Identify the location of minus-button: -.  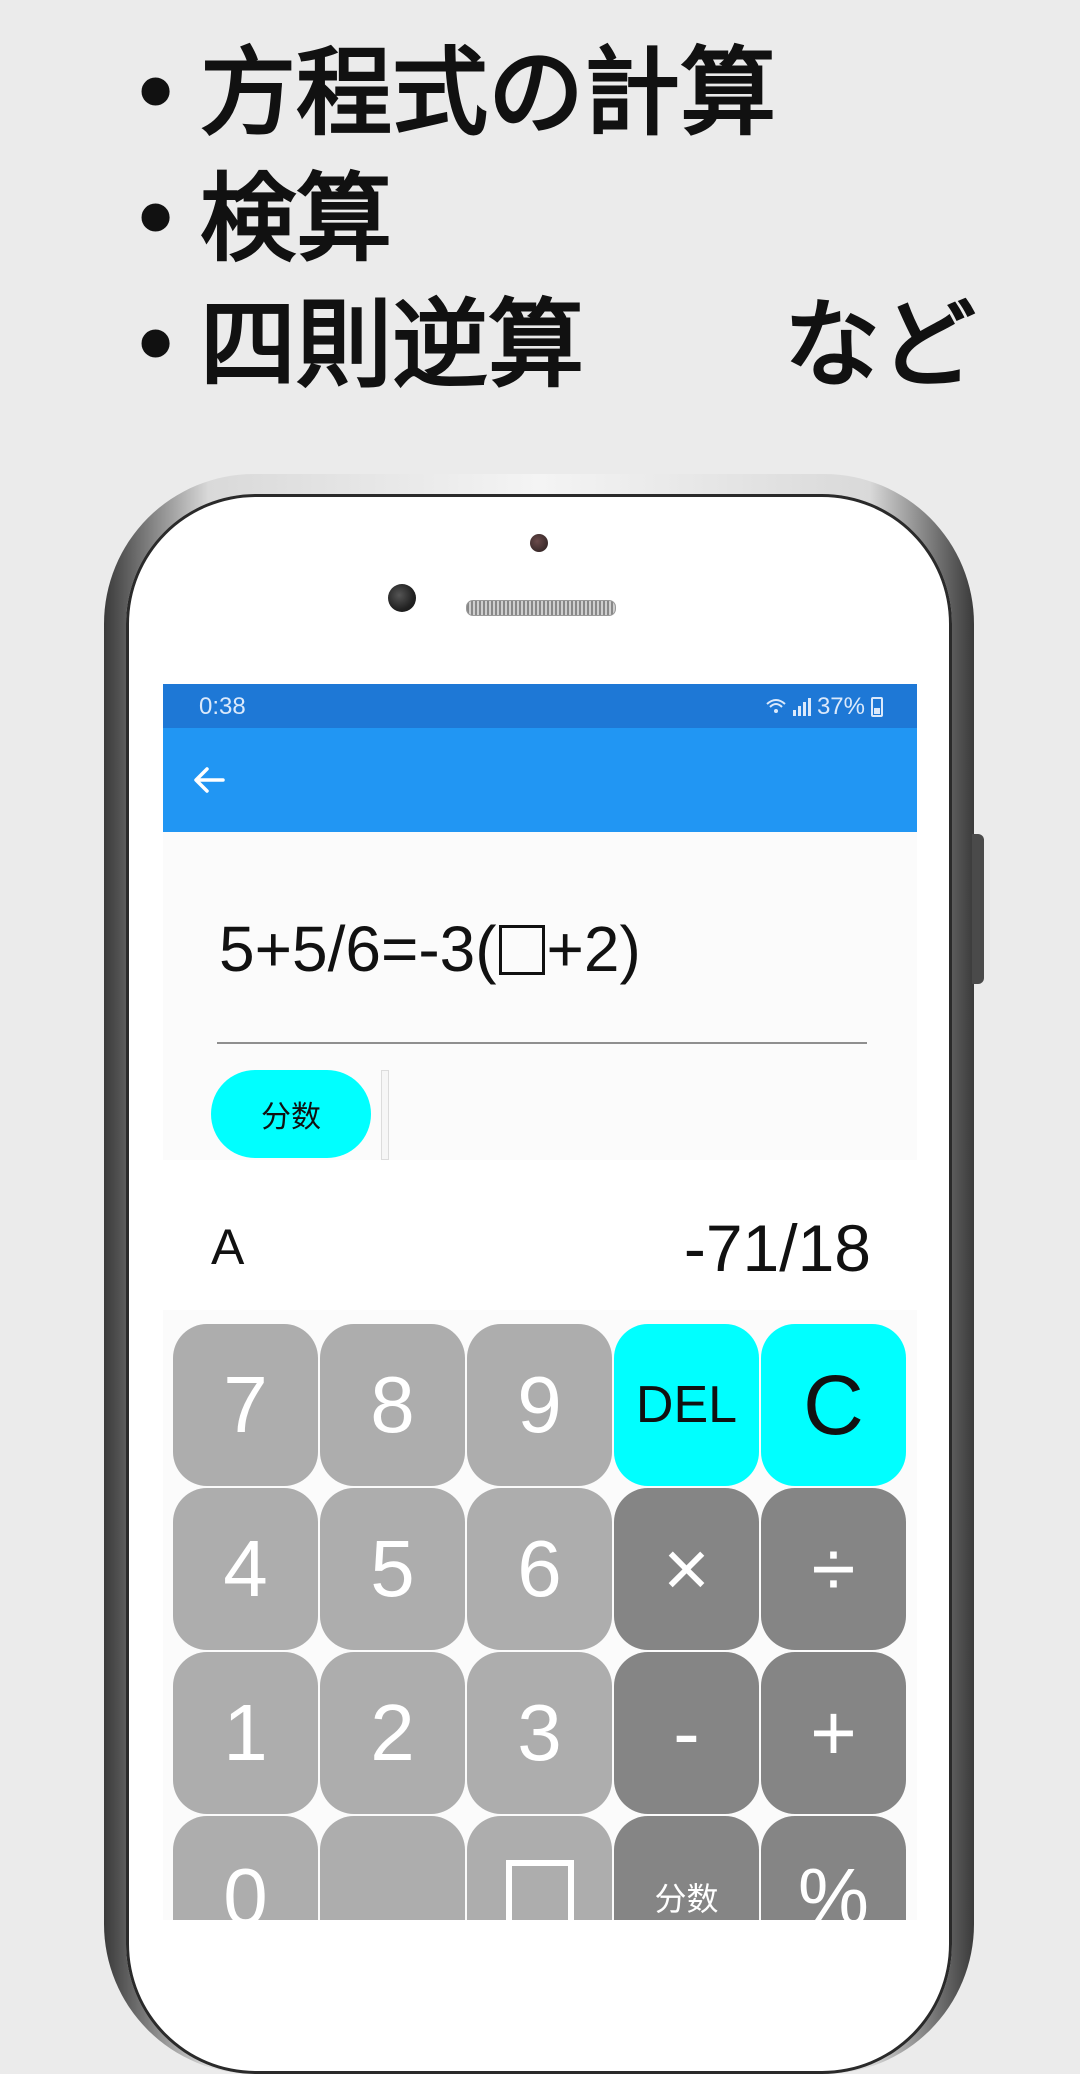
(686, 1733).